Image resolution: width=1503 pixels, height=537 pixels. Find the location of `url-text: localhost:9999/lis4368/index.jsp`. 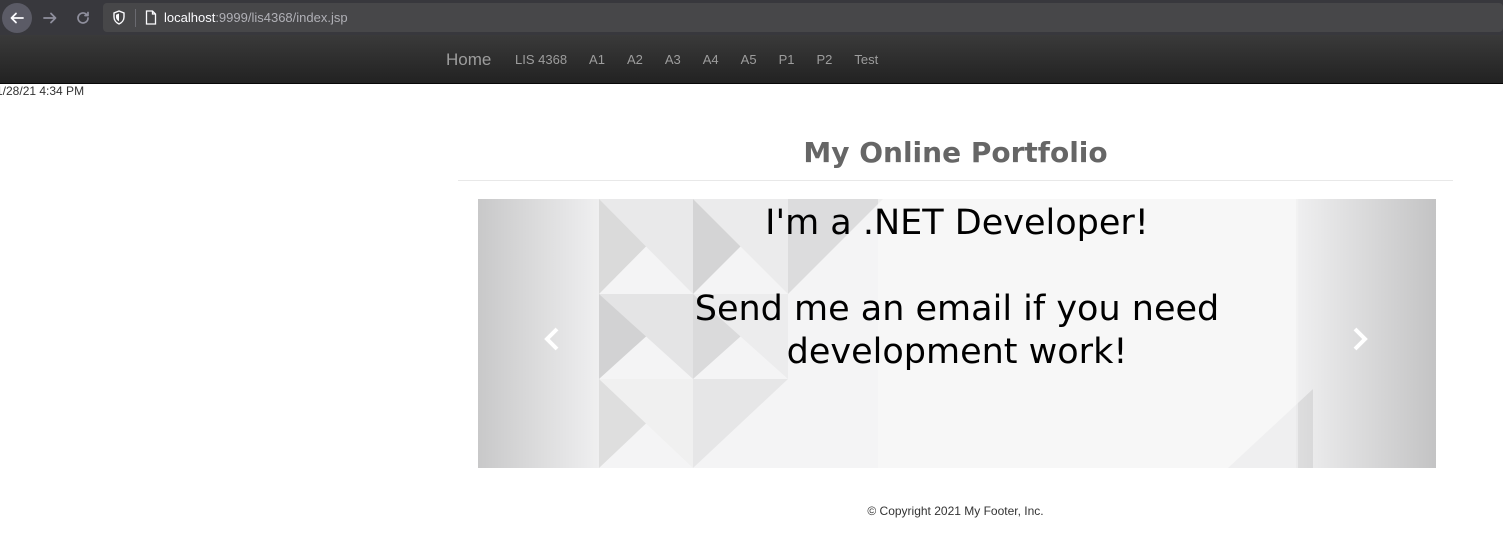

url-text: localhost:9999/lis4368/index.jsp is located at coordinates (256, 17).